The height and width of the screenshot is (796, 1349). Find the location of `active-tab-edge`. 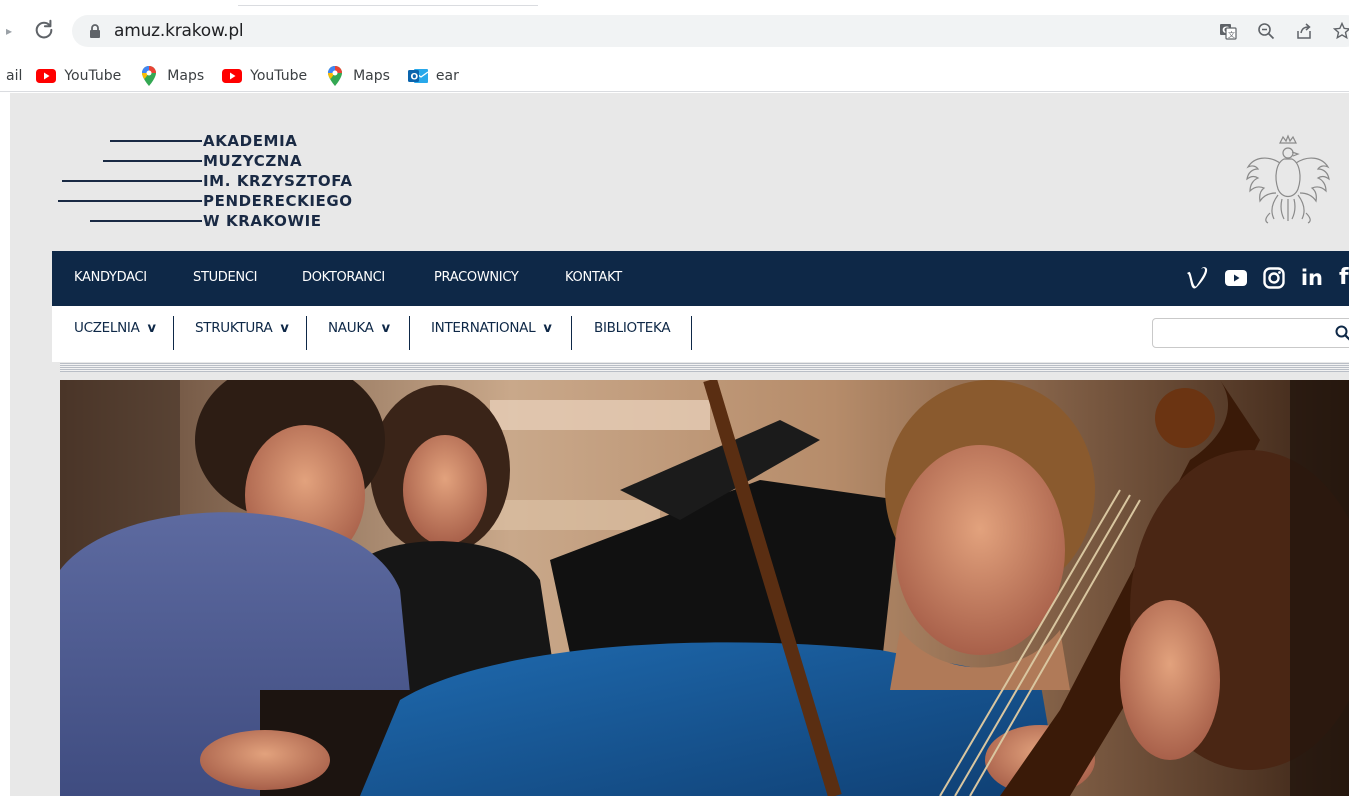

active-tab-edge is located at coordinates (388, 3).